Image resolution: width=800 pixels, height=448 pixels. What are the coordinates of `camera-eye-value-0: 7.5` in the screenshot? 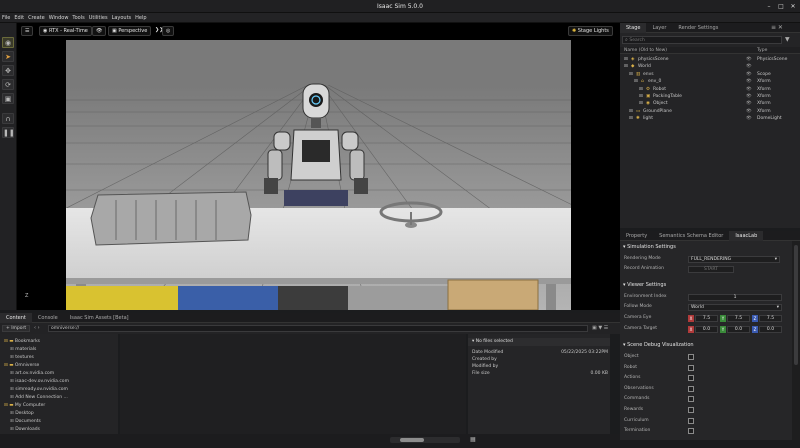 It's located at (706, 318).